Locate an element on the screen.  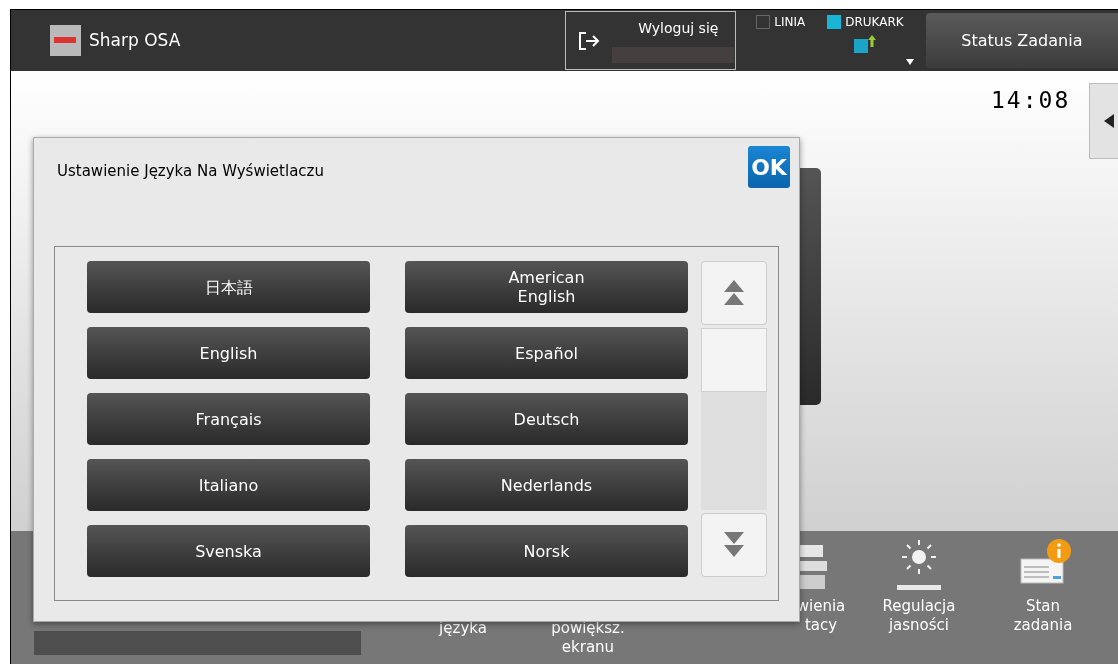
language-button: American English is located at coordinates (546, 287).